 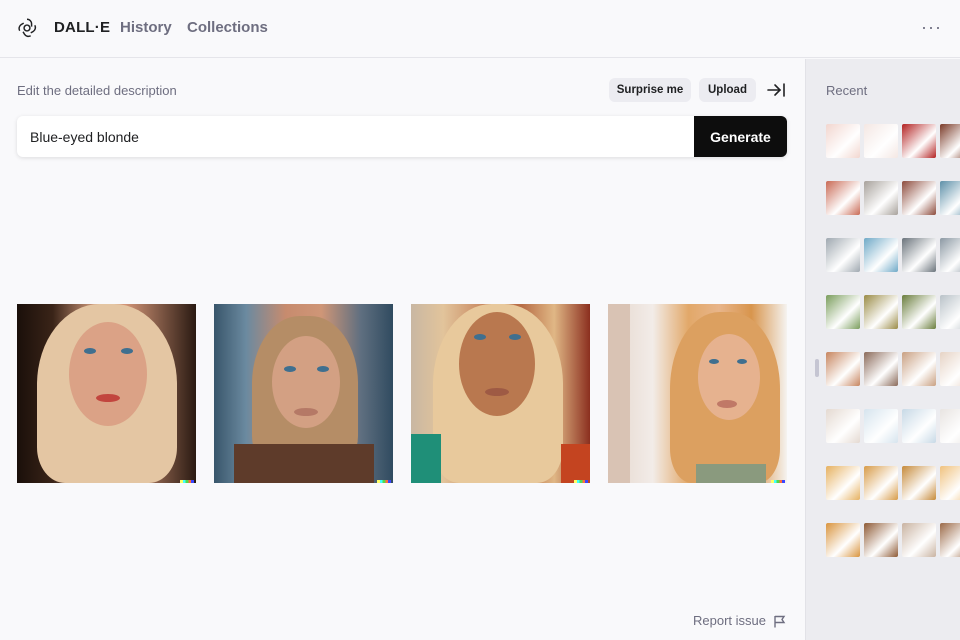 What do you see at coordinates (847, 90) in the screenshot?
I see `recent-title: Recent` at bounding box center [847, 90].